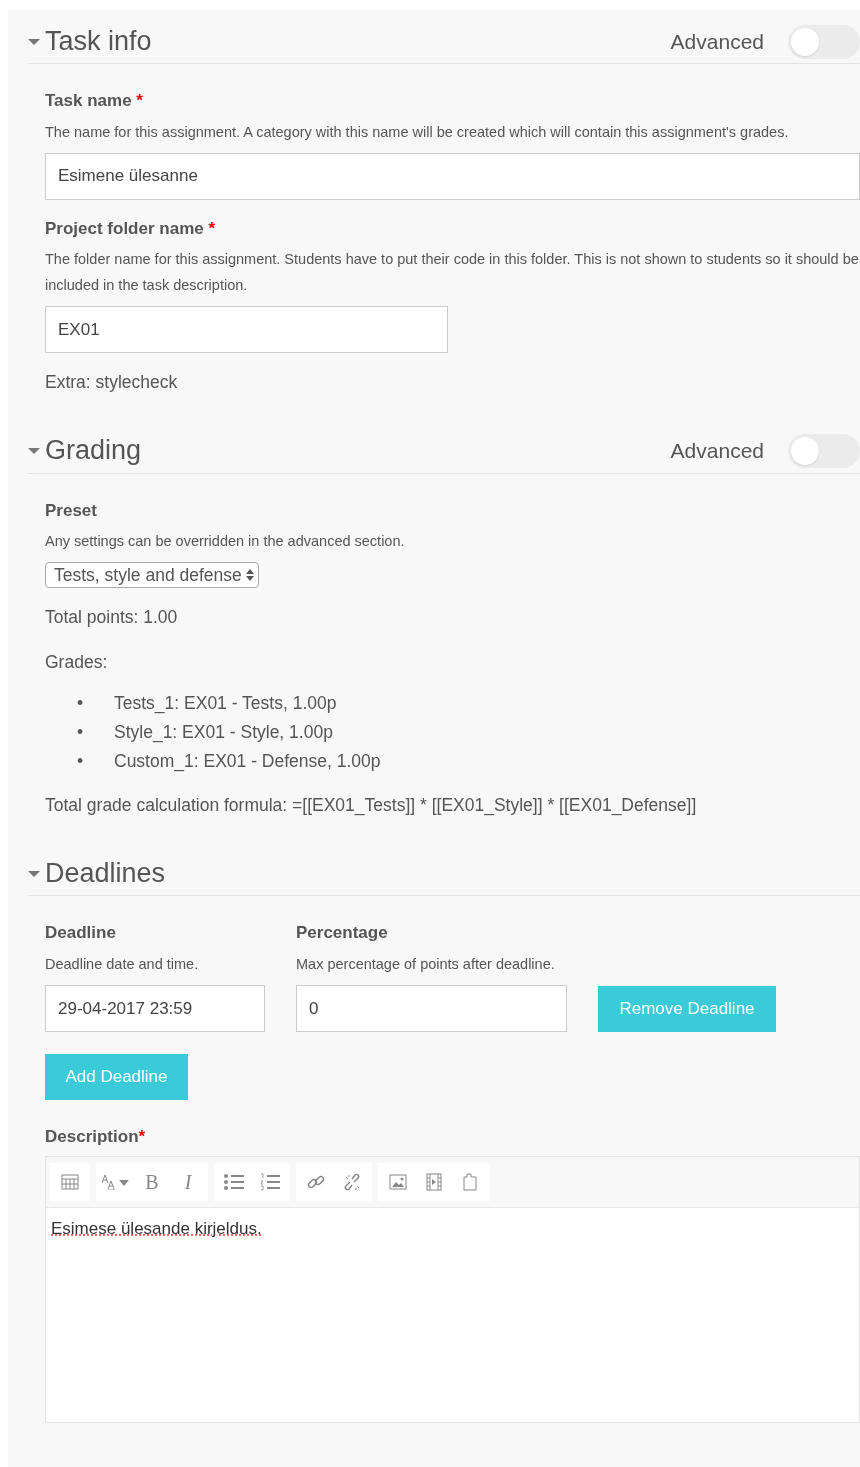  I want to click on italic-button: I, so click(188, 1181).